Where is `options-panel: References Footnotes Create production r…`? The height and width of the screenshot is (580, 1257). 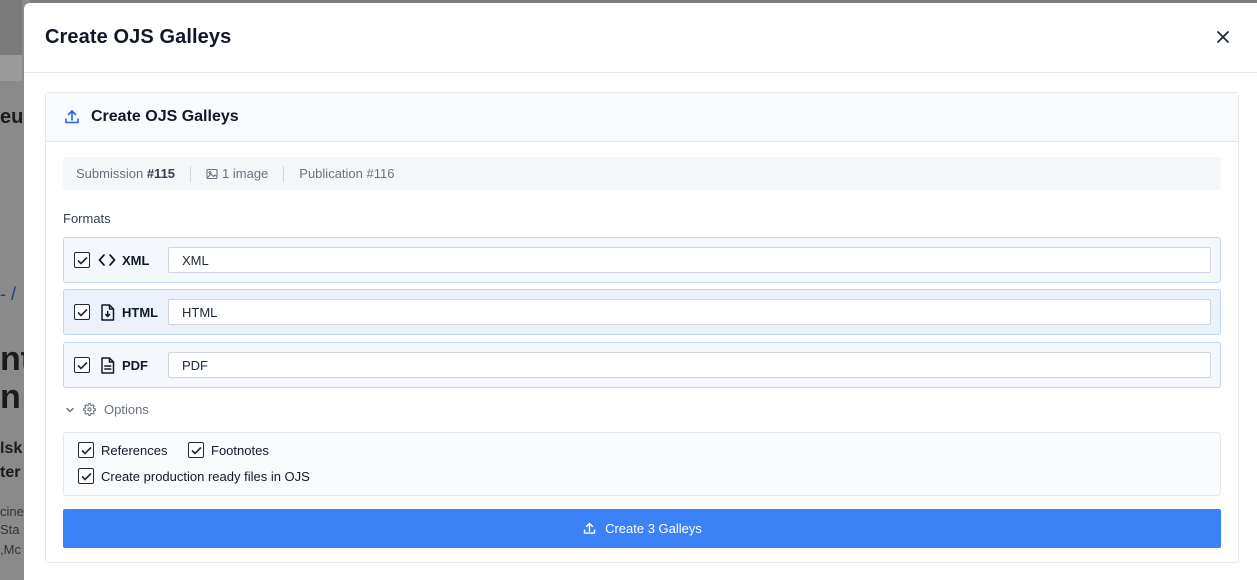
options-panel: References Footnotes Create production r… is located at coordinates (642, 464).